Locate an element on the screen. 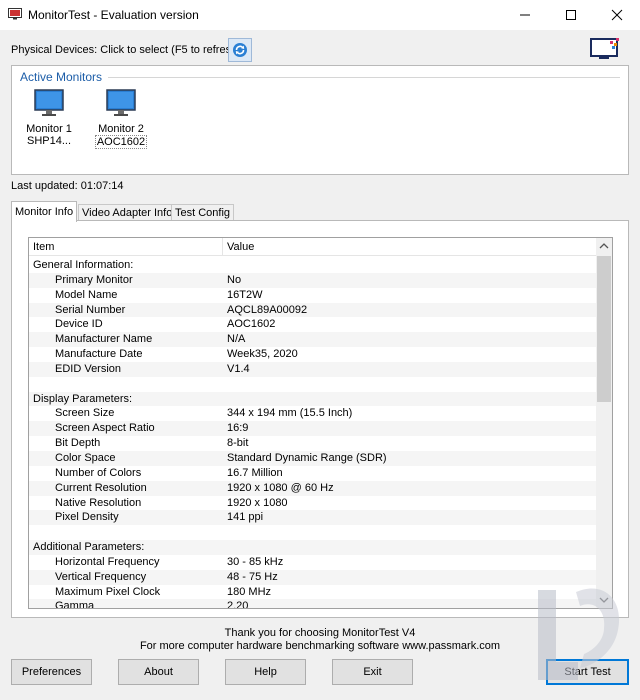  scrollbar-thumb is located at coordinates (604, 329).